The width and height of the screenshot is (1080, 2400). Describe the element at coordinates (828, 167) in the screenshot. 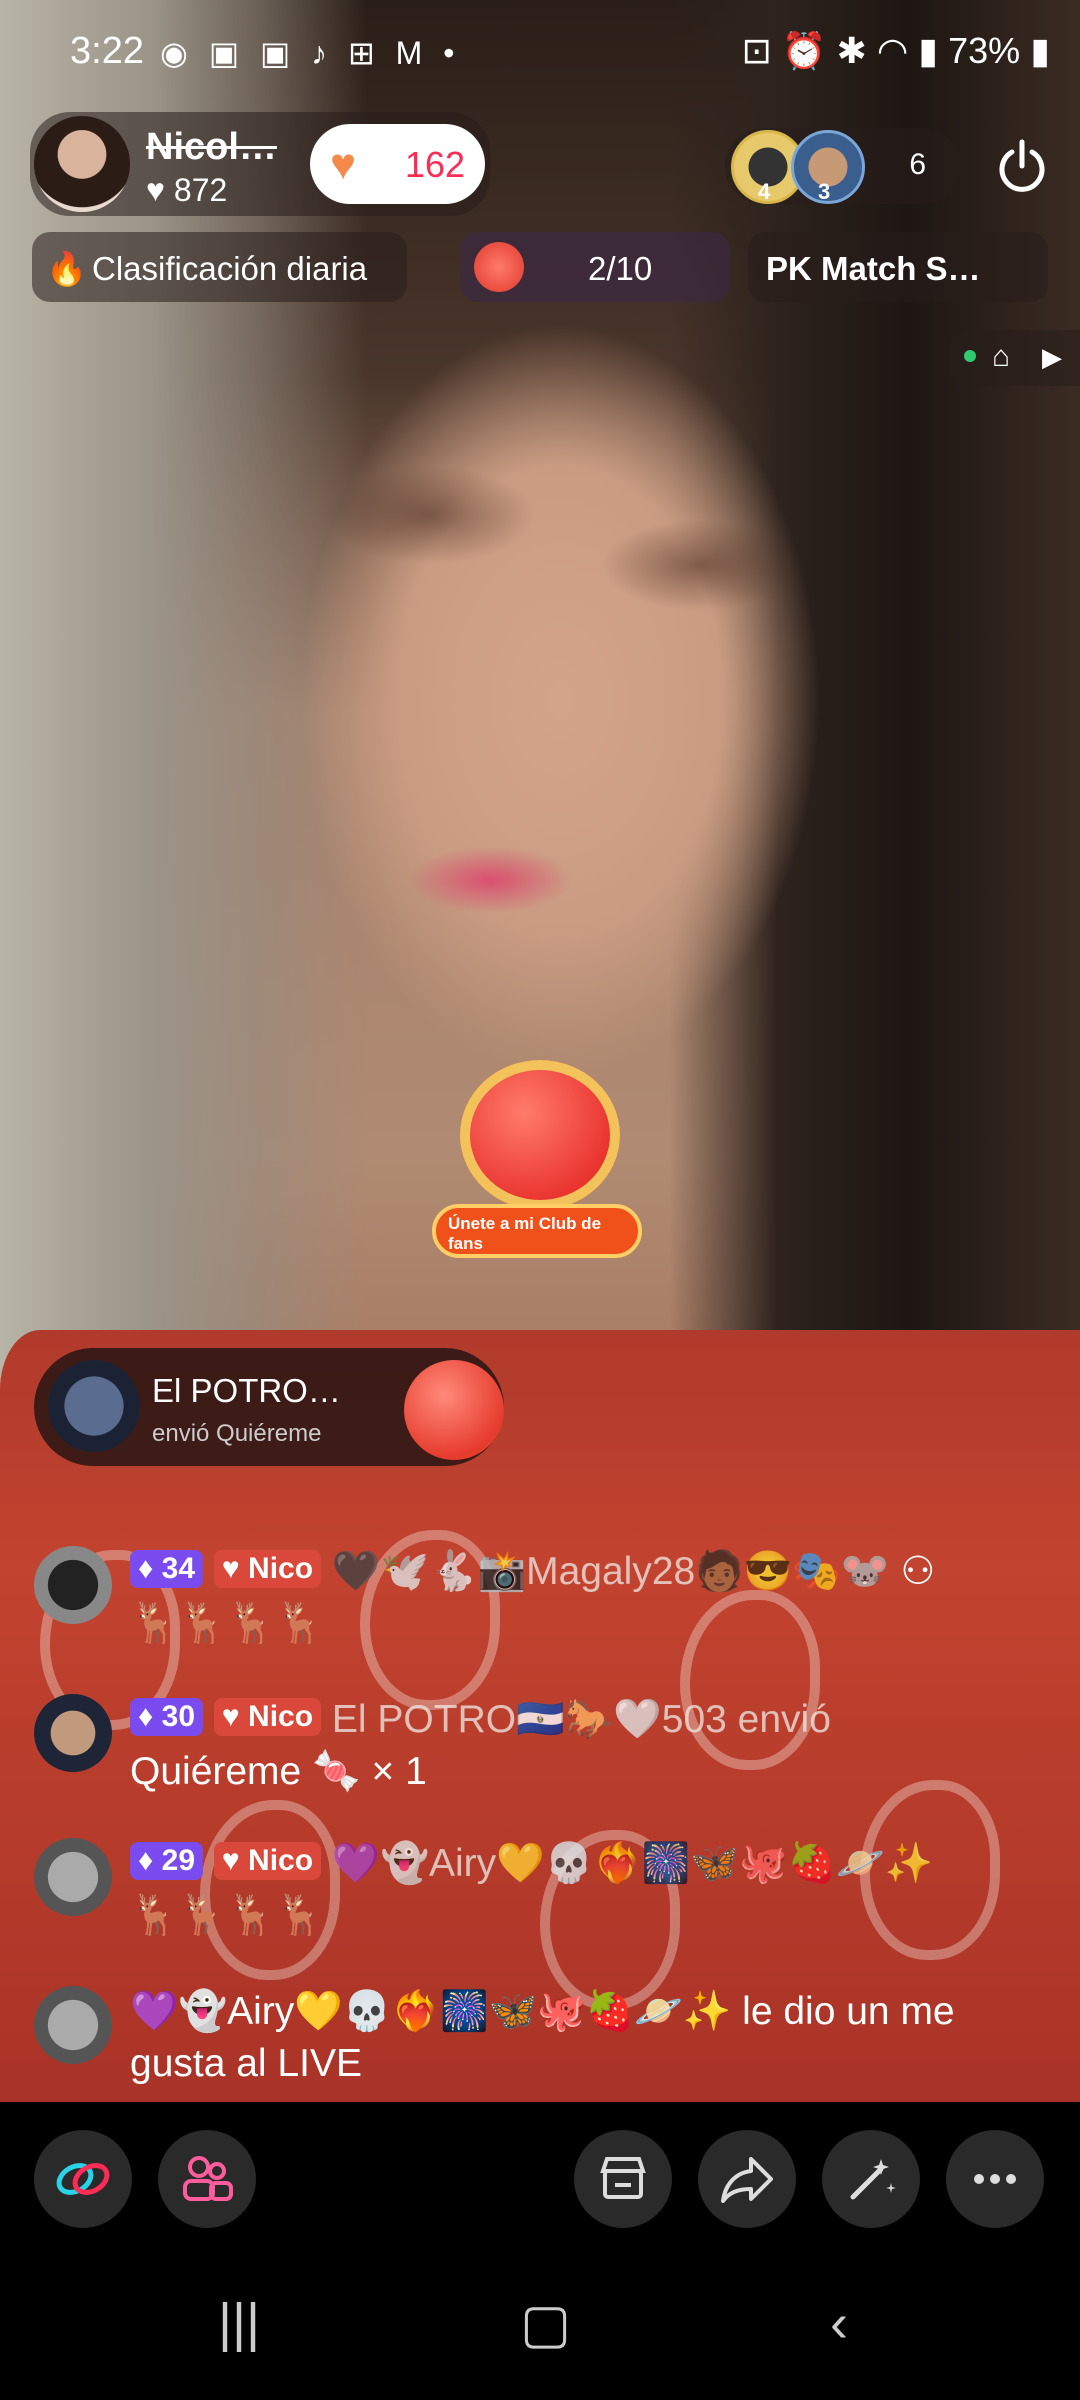

I see `viewer-avatar: 3` at that location.